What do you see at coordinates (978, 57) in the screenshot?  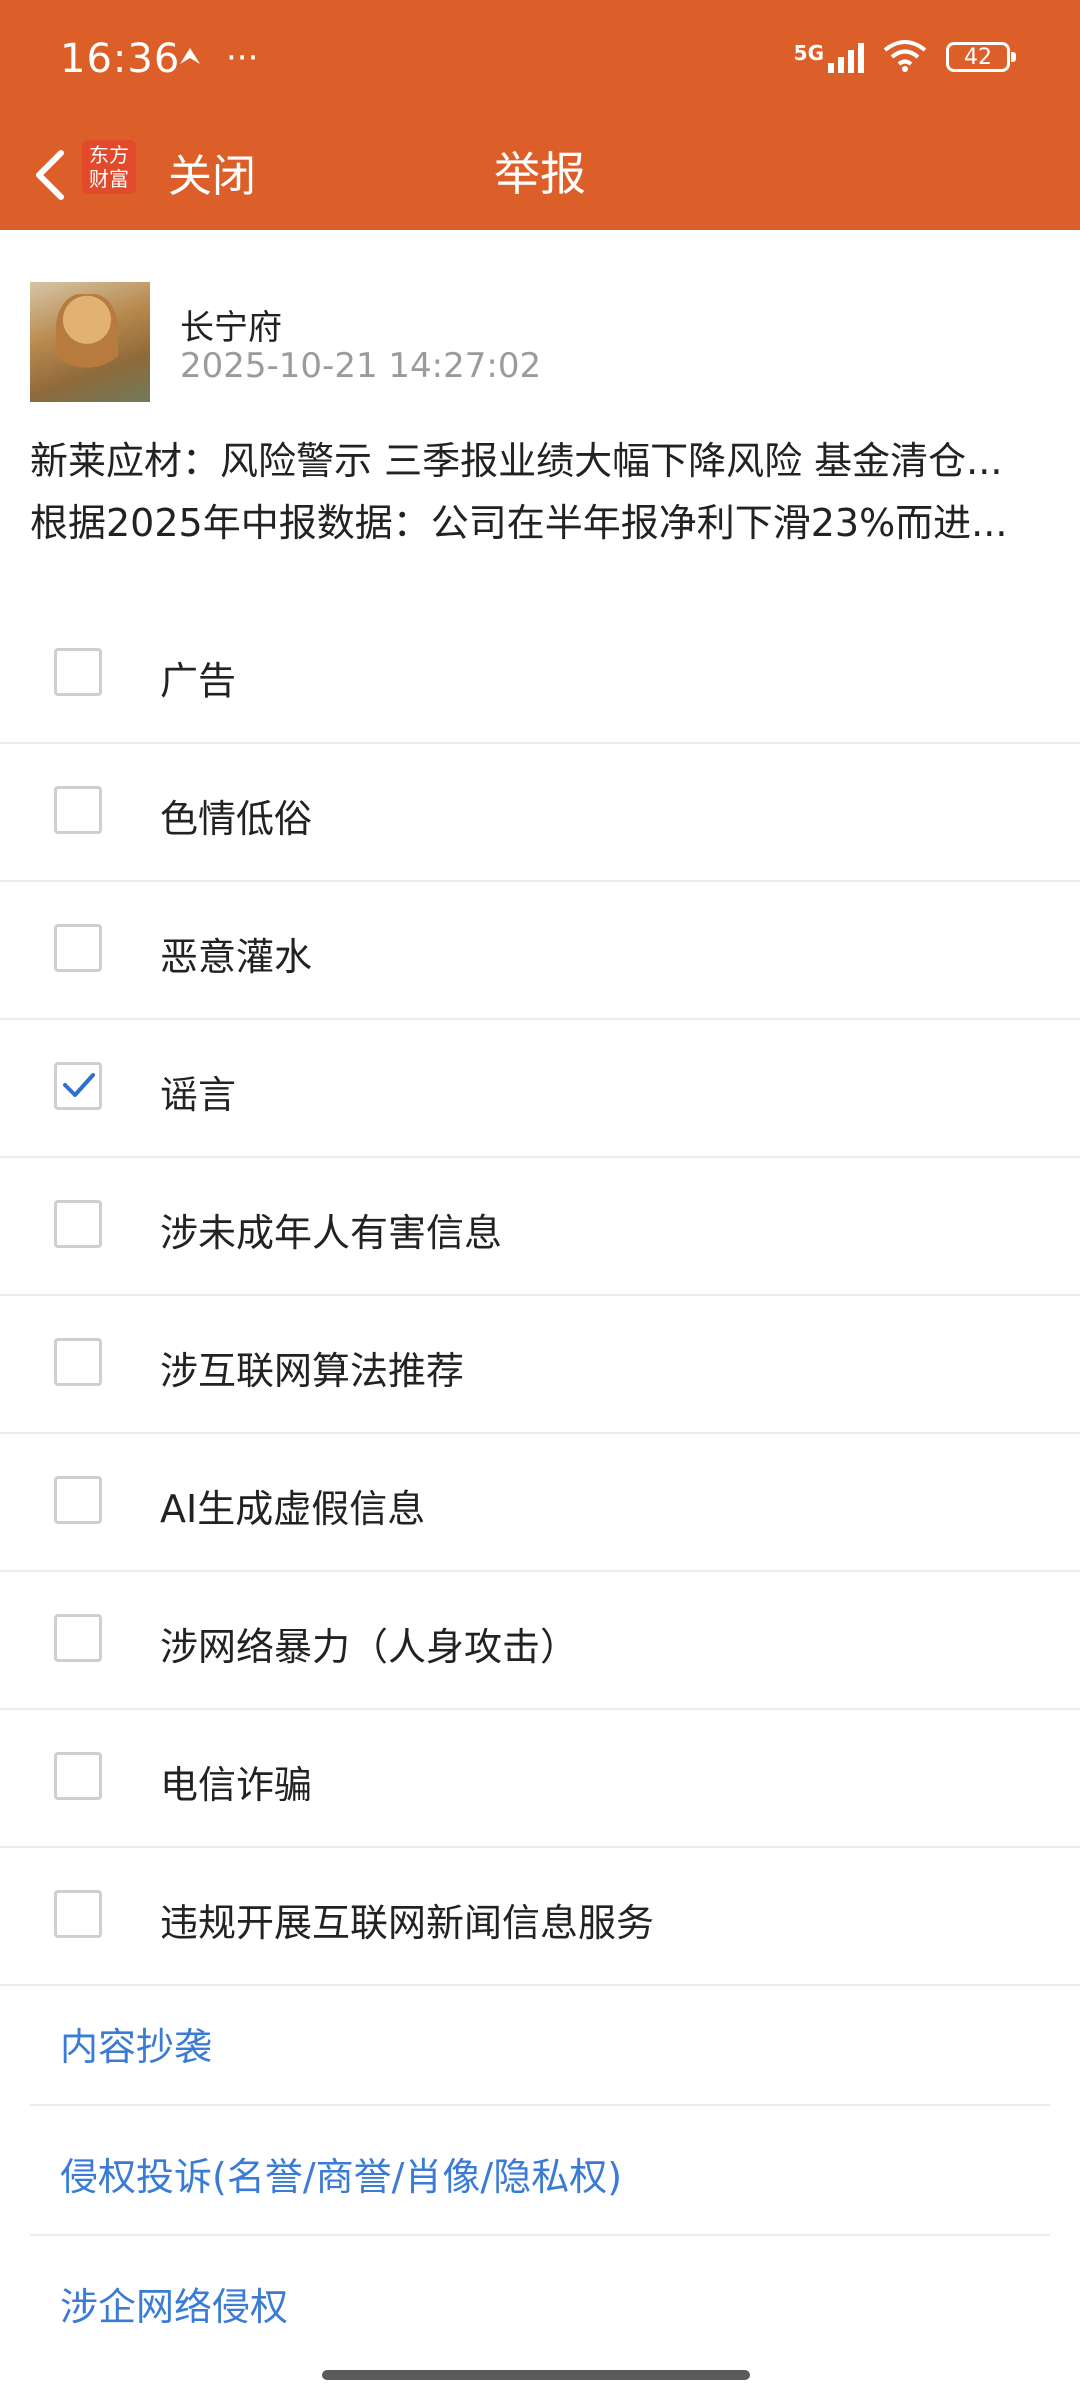 I see `battery-level: 42` at bounding box center [978, 57].